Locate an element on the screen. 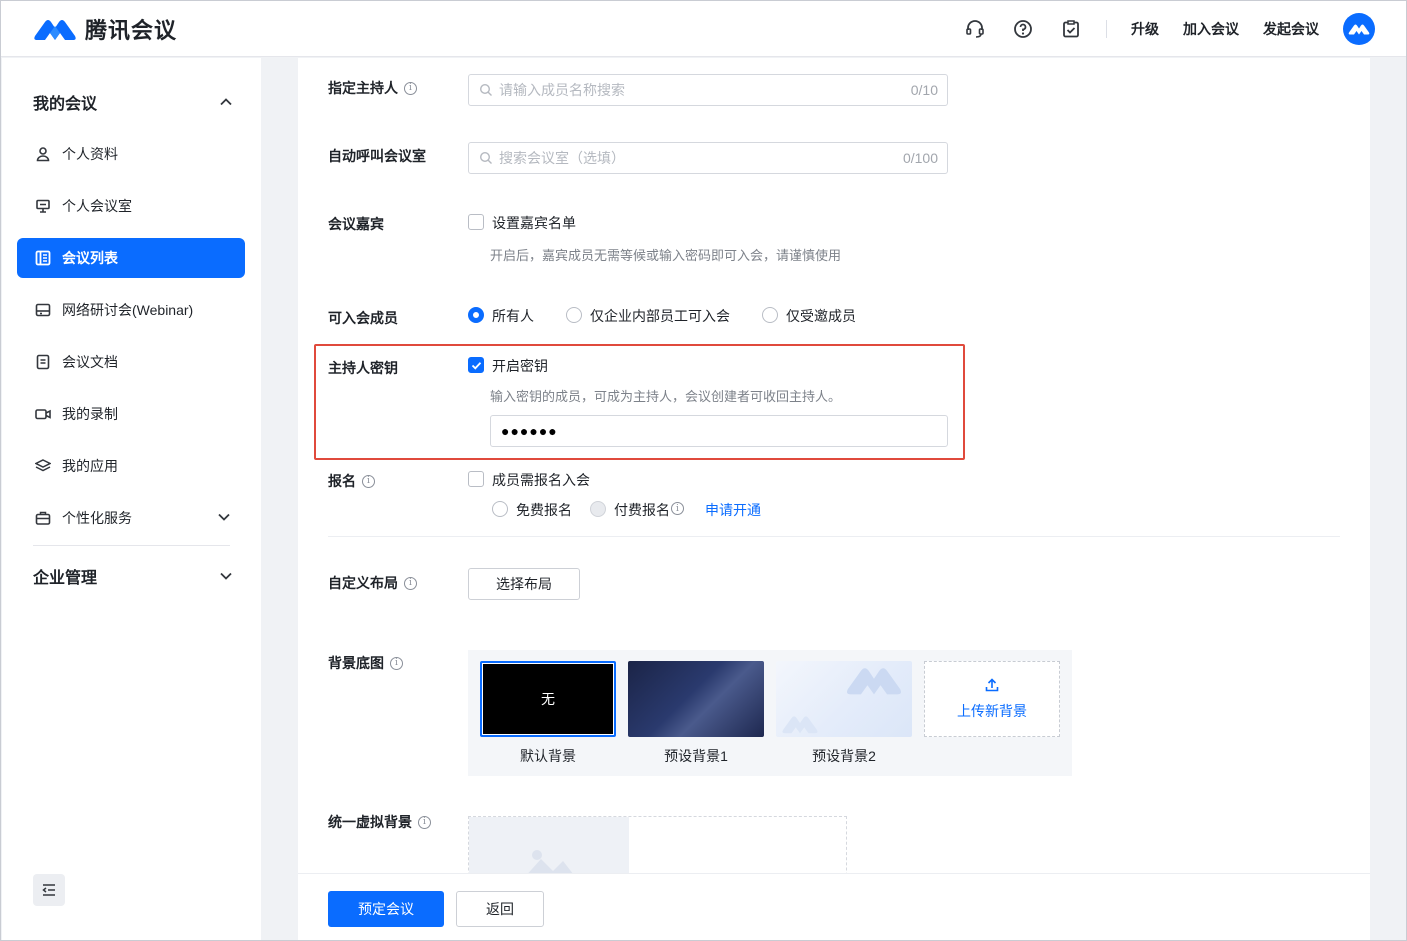 The width and height of the screenshot is (1407, 941). host-key-password-value: ●●●●●● is located at coordinates (529, 431).